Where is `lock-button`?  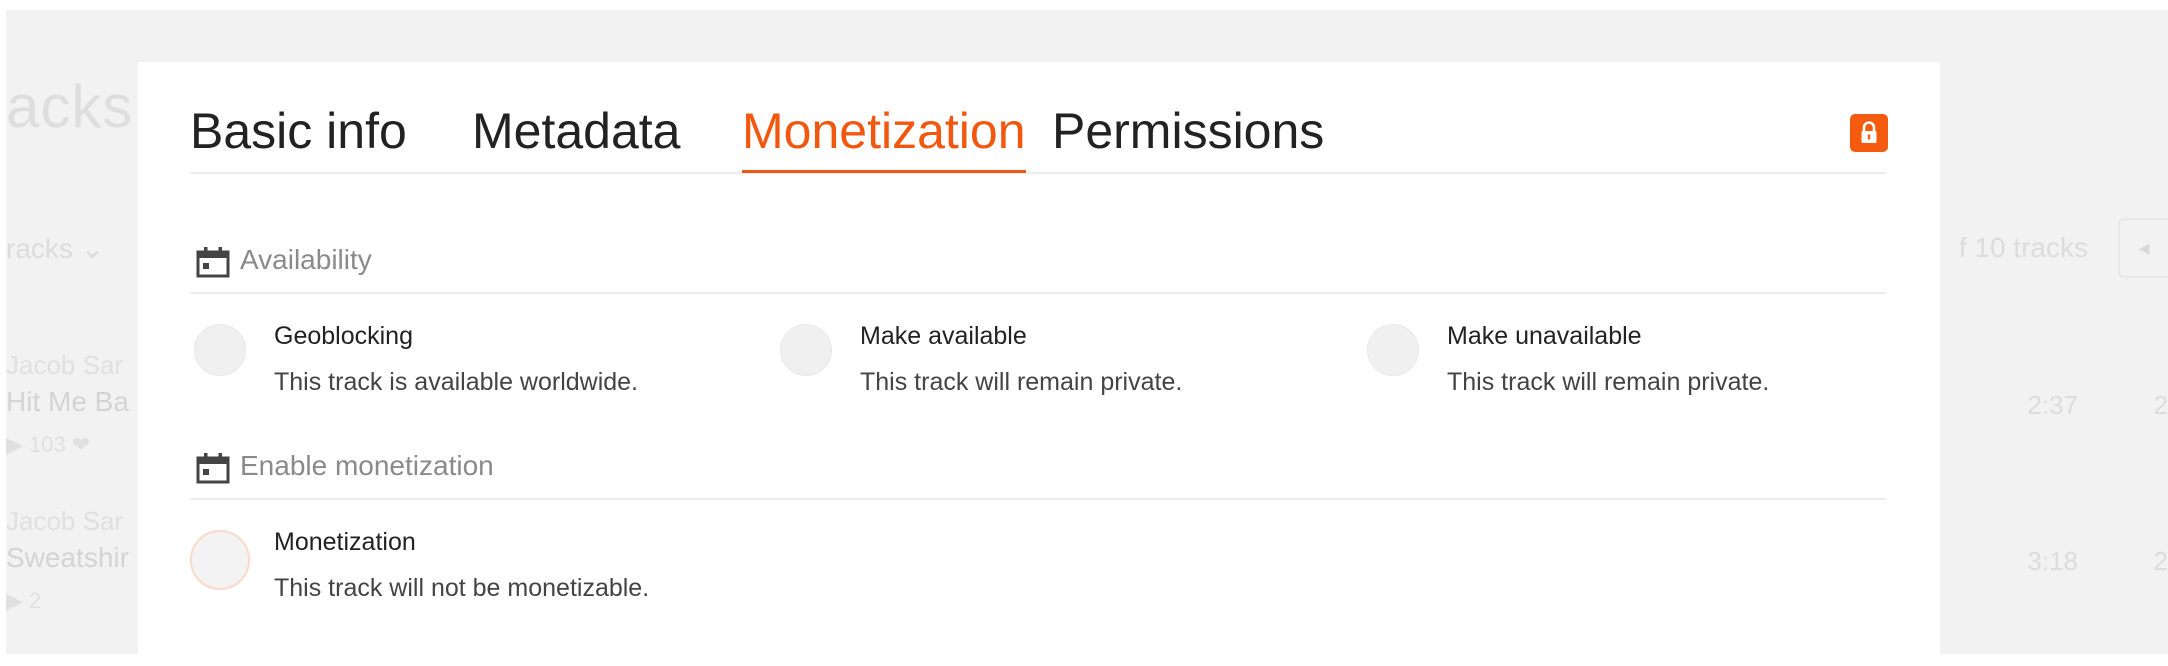
lock-button is located at coordinates (1869, 133).